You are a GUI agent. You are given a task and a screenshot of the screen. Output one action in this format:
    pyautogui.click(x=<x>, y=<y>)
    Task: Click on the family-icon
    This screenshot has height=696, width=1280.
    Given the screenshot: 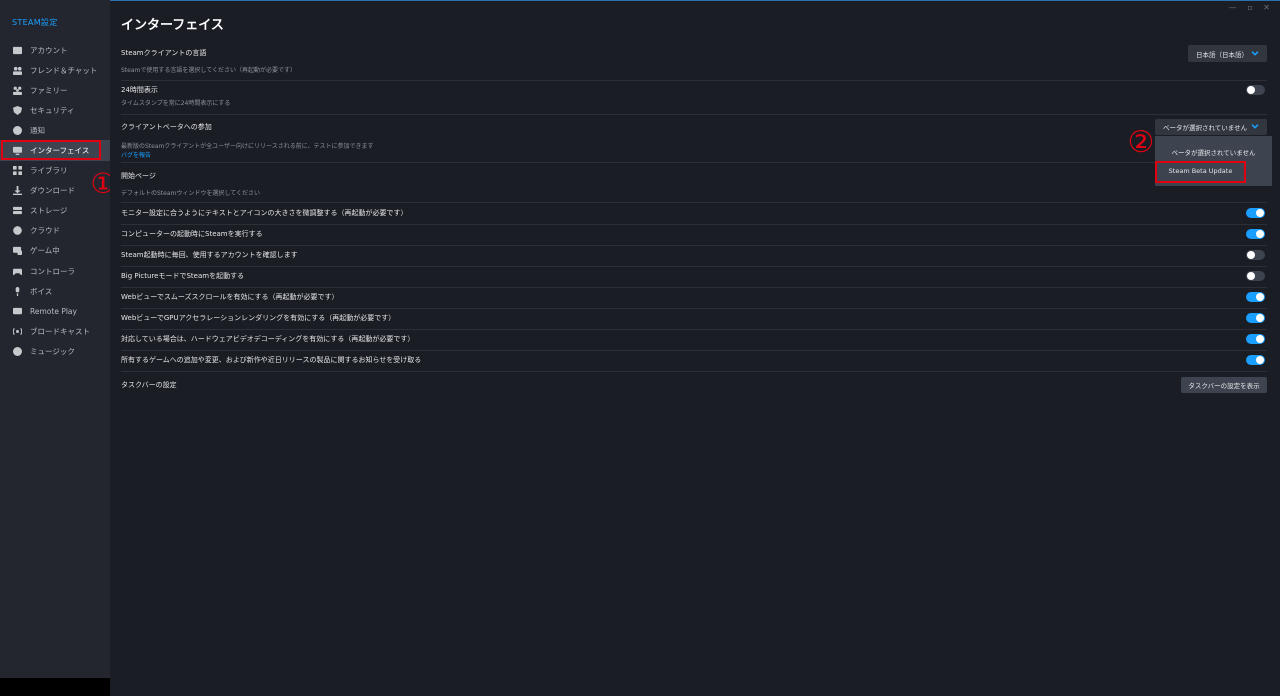 What is the action you would take?
    pyautogui.click(x=17, y=90)
    